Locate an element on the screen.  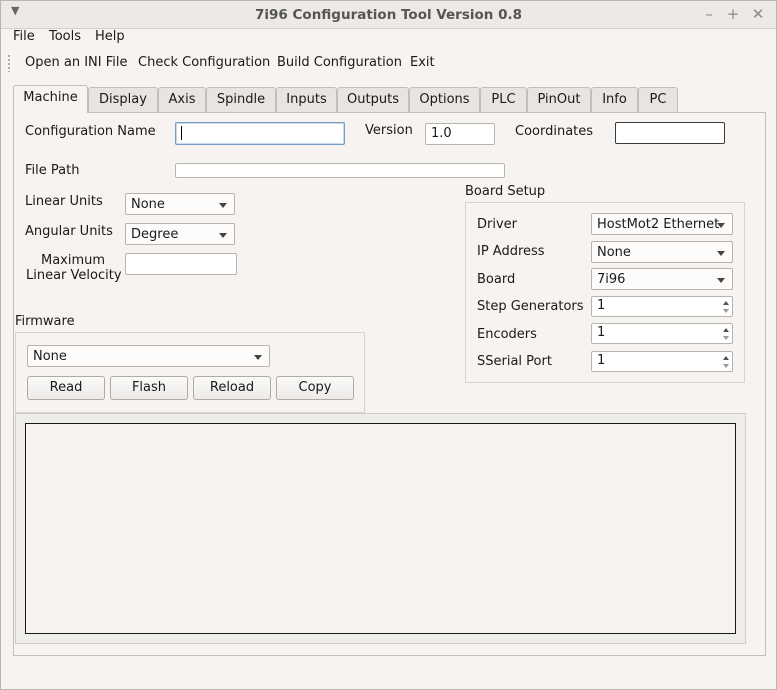
angular-units-value: Degree is located at coordinates (155, 234).